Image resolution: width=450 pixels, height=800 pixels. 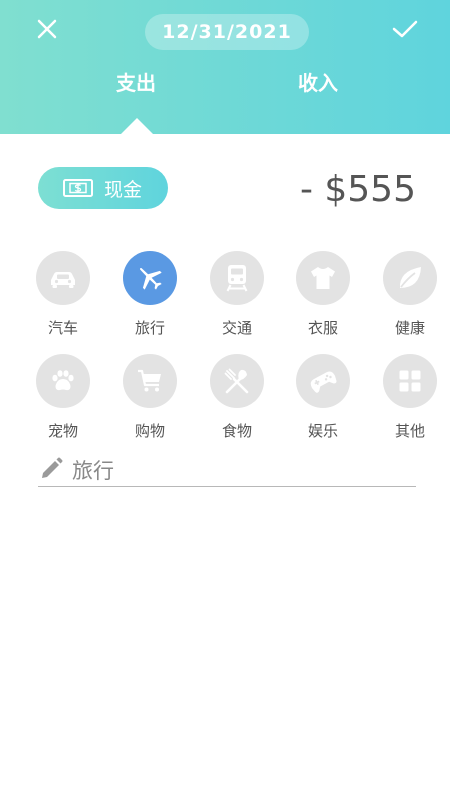 What do you see at coordinates (149, 431) in the screenshot?
I see `category-label: 购物` at bounding box center [149, 431].